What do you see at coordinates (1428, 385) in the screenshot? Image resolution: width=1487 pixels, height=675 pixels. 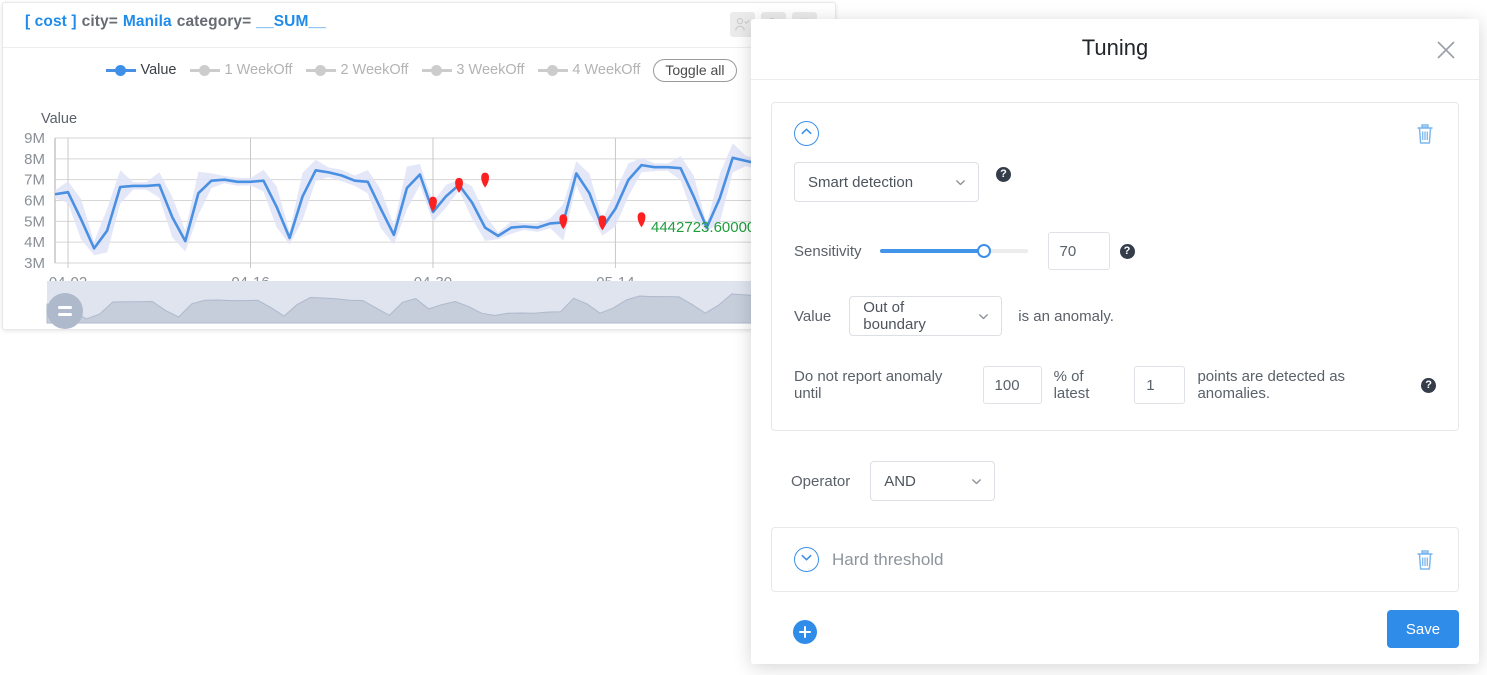 I see `do-not-report-help-icon: ?` at bounding box center [1428, 385].